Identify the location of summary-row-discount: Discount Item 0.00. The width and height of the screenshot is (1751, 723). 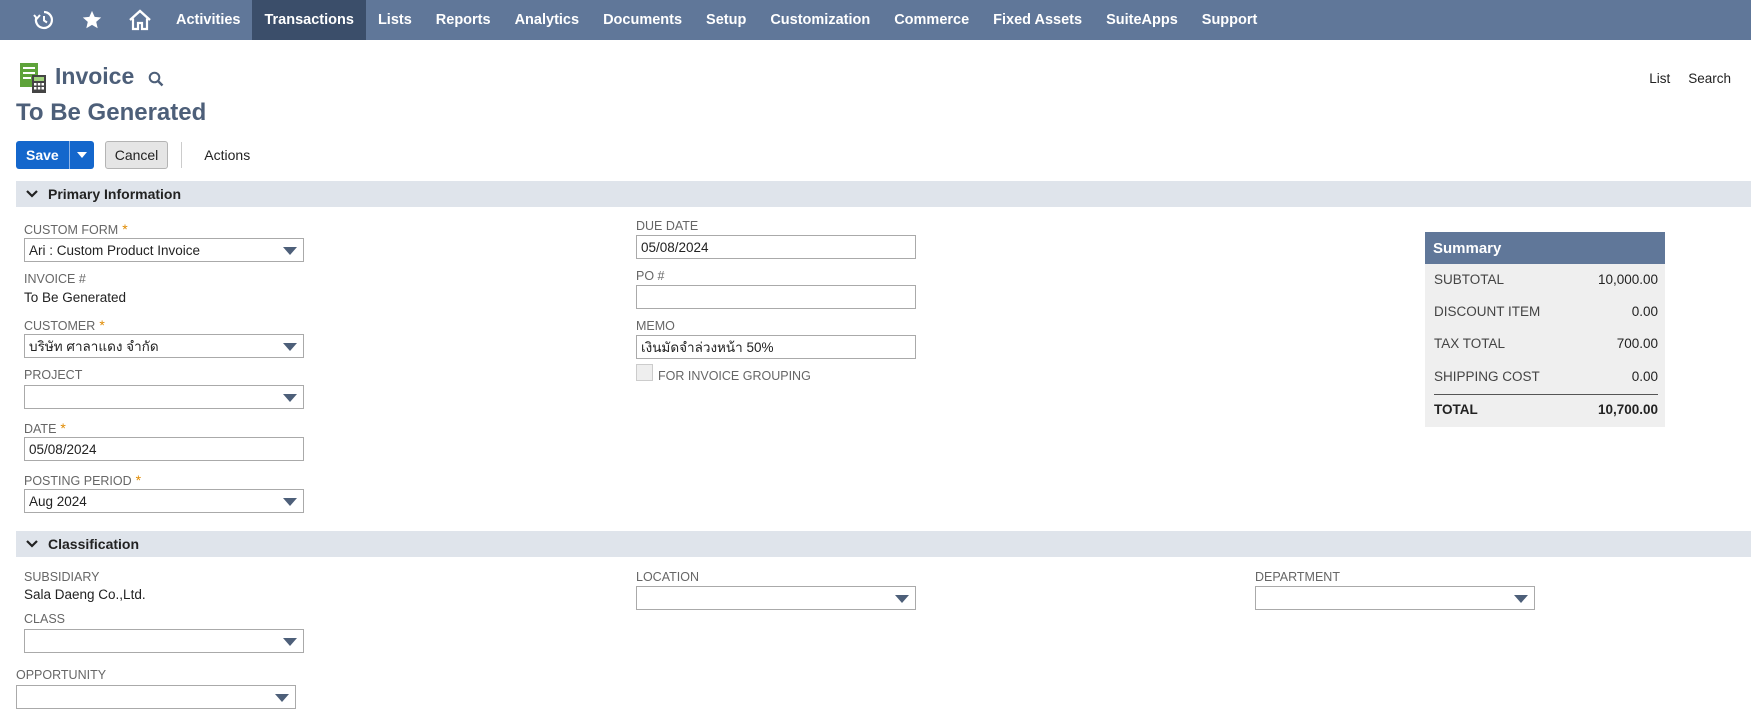
(1546, 311).